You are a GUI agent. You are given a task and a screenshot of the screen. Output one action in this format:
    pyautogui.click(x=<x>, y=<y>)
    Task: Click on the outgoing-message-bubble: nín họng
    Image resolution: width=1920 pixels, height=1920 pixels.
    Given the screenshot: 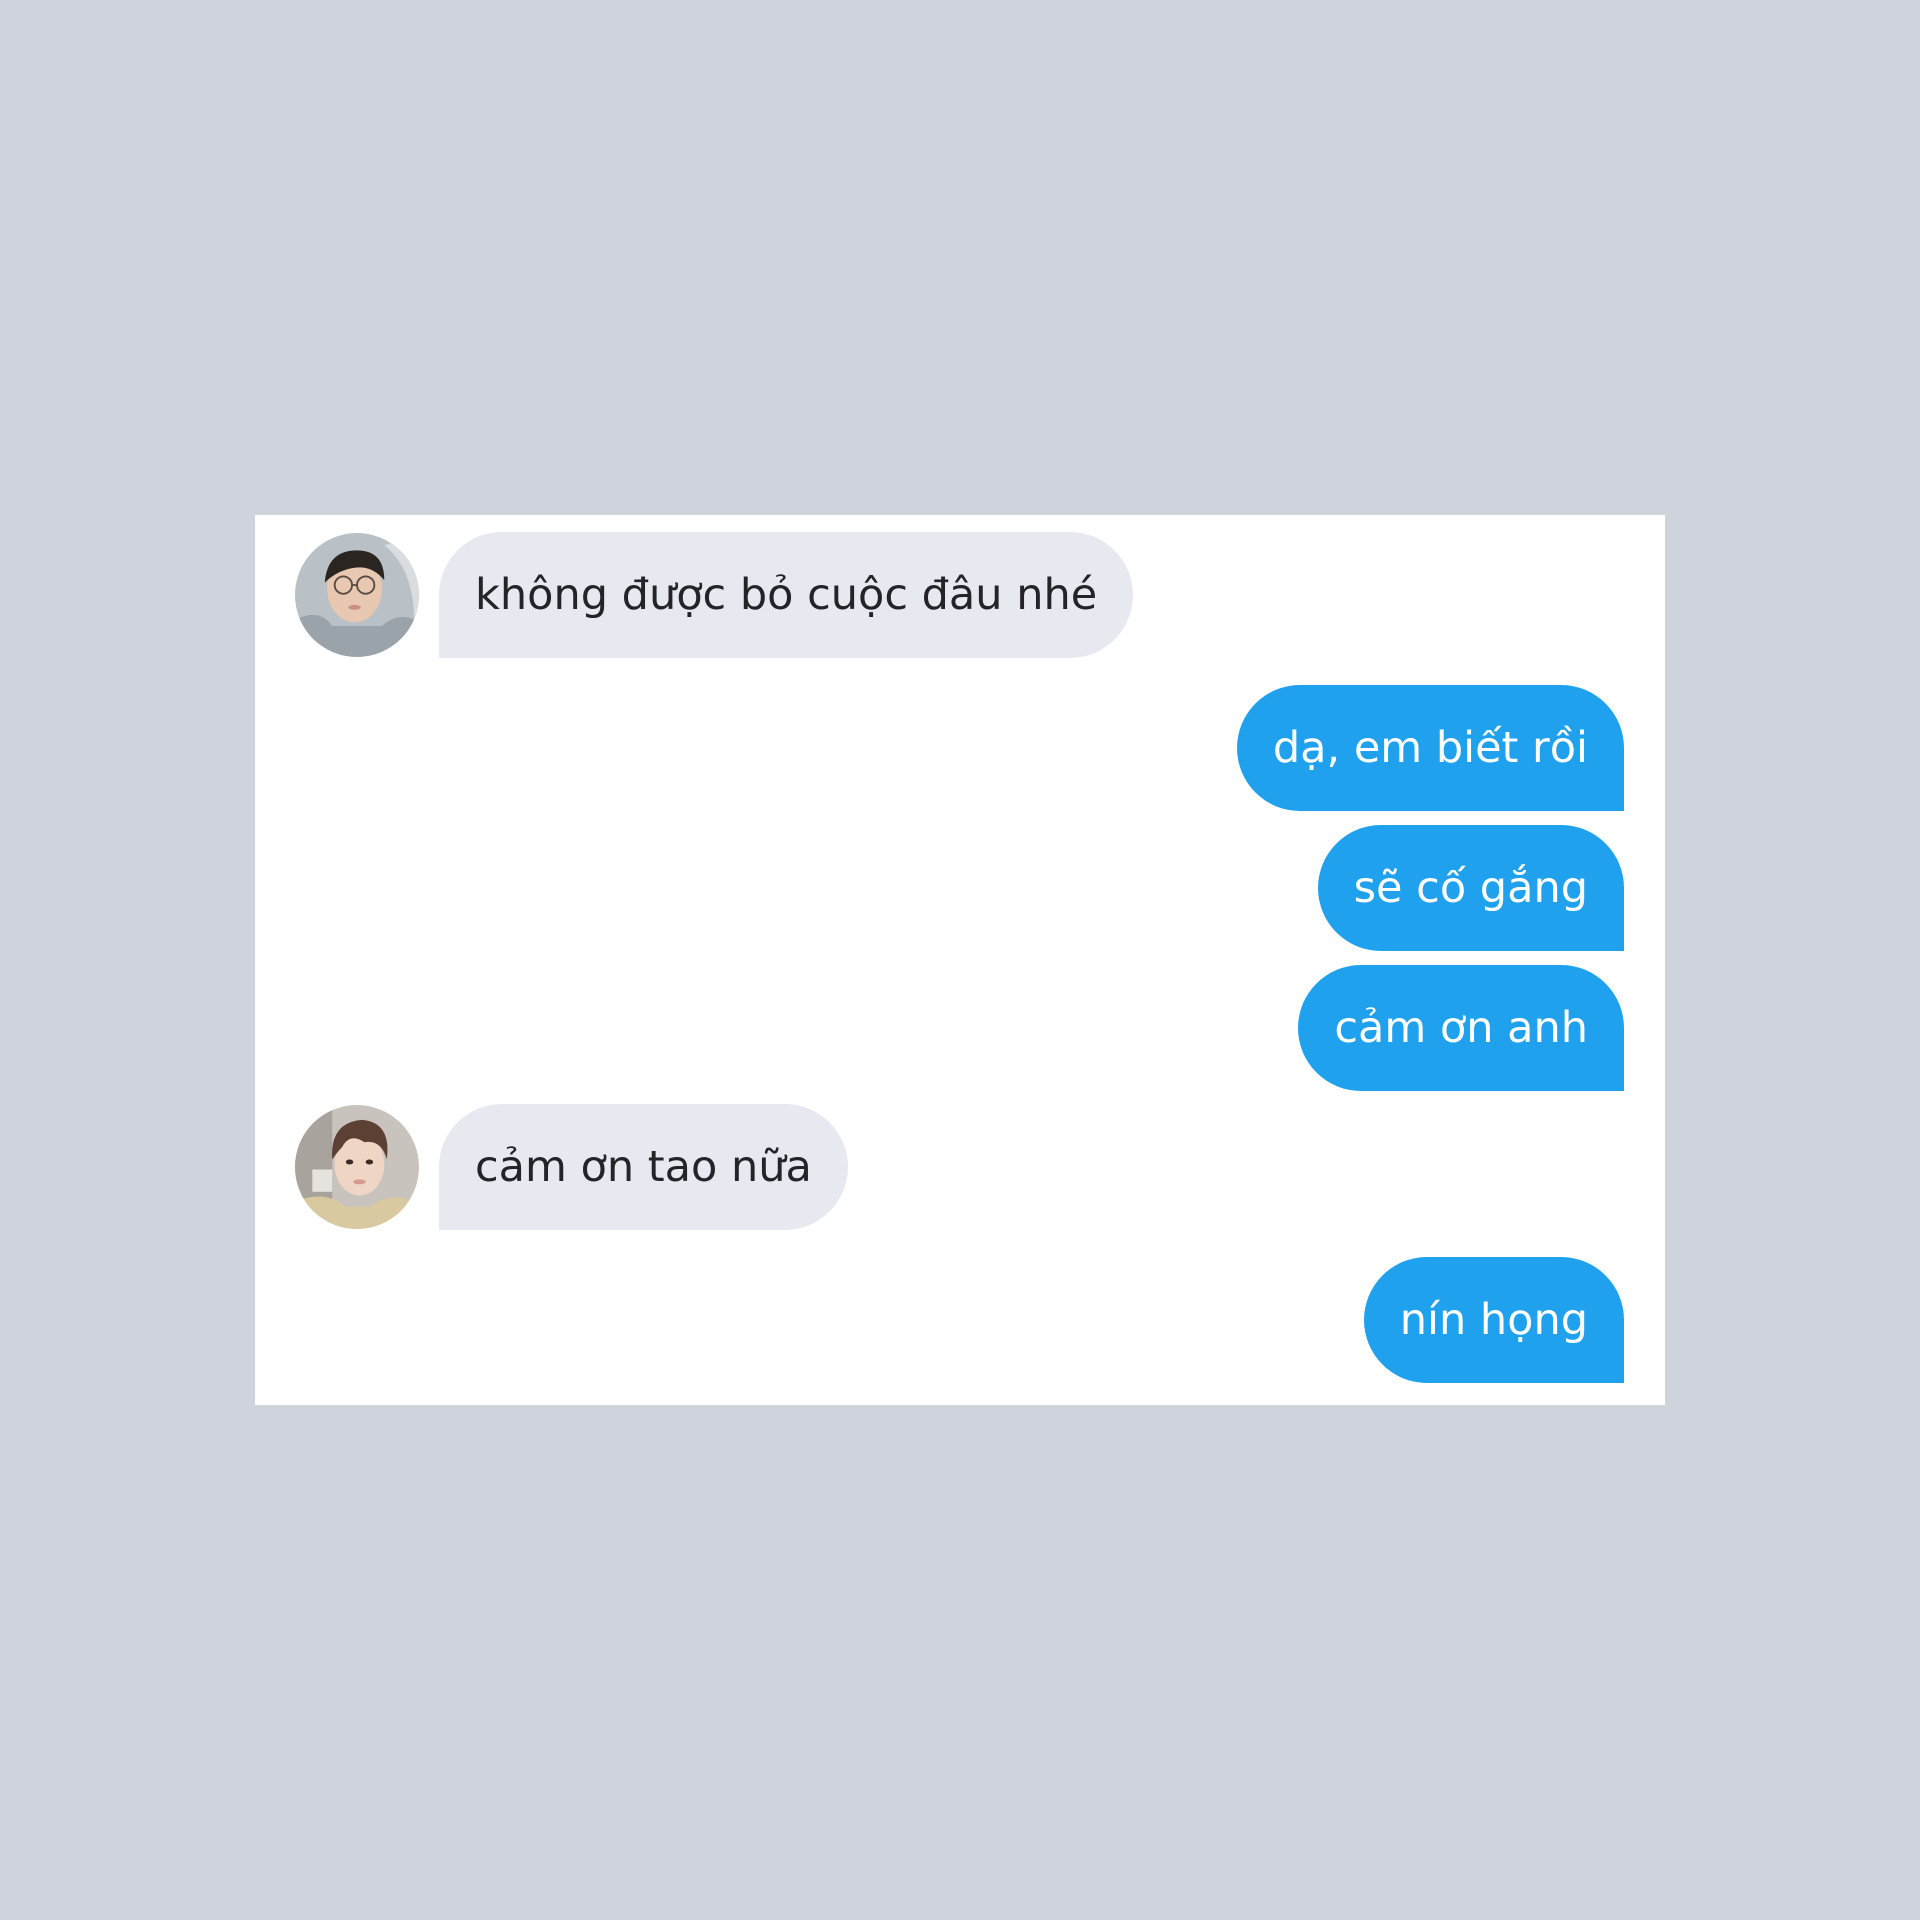 What is the action you would take?
    pyautogui.click(x=1493, y=1320)
    